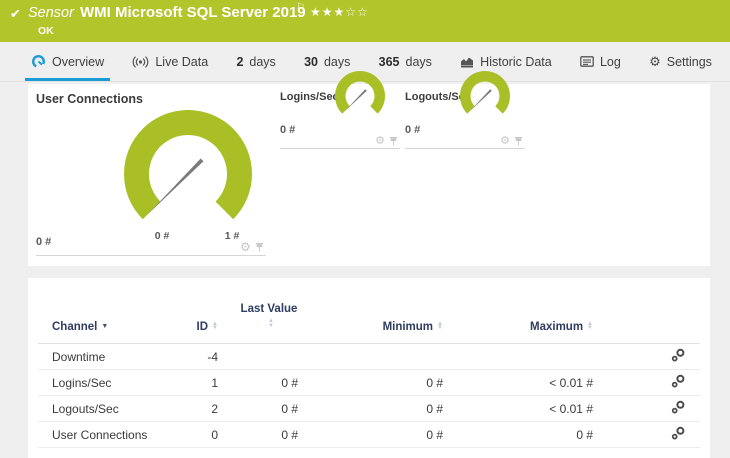 The width and height of the screenshot is (730, 458). Describe the element at coordinates (214, 434) in the screenshot. I see `id-cell: 0` at that location.